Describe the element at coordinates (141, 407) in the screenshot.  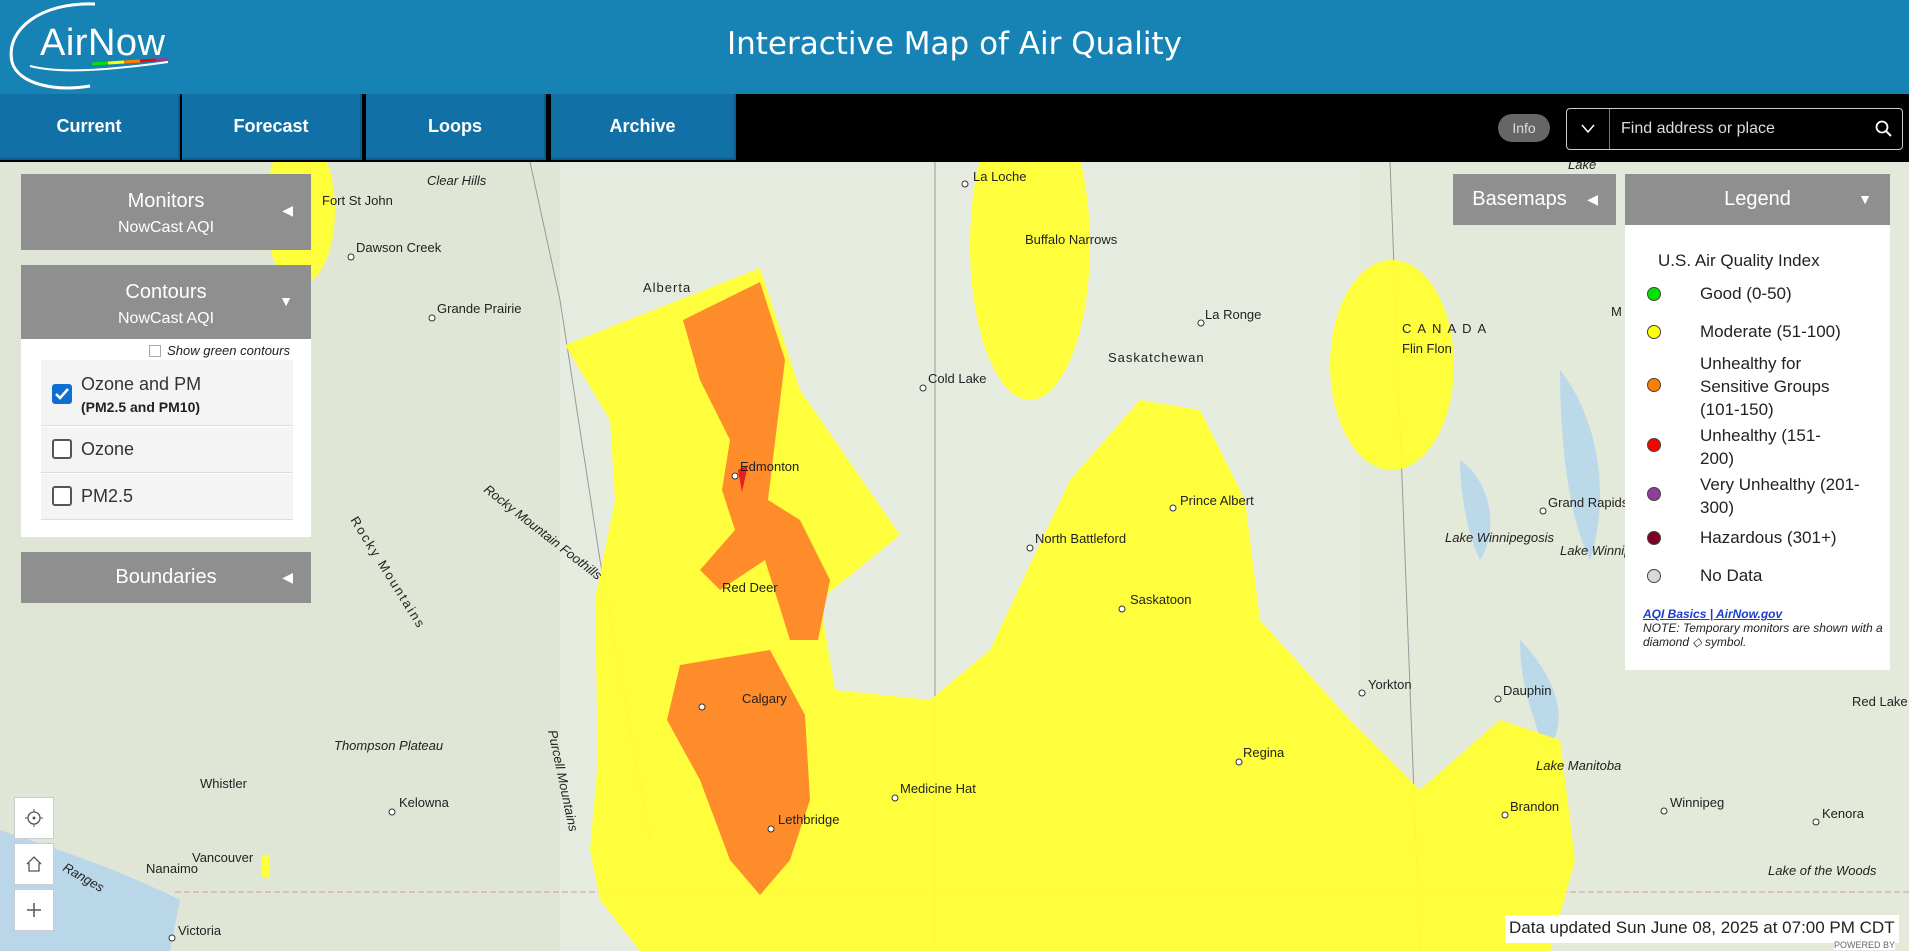
I see `option-sublabel: (PM2.5 and PM10)` at that location.